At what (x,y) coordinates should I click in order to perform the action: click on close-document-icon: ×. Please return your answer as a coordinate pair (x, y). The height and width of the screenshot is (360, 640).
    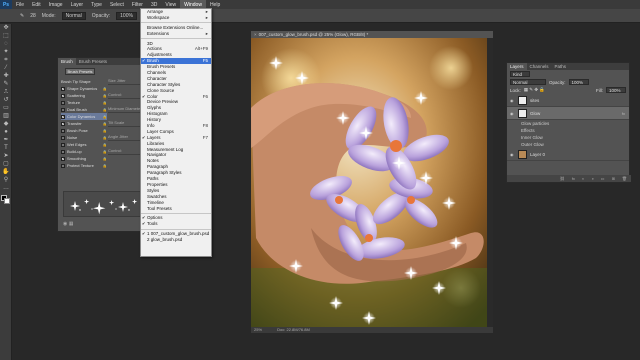
    Looking at the image, I should click on (255, 34).